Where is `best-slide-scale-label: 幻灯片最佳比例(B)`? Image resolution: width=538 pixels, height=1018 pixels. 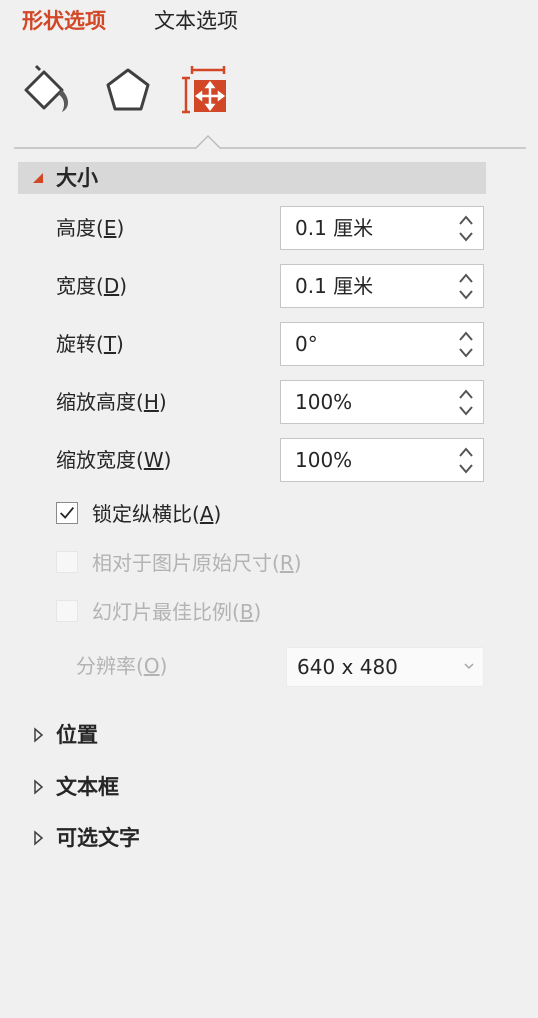
best-slide-scale-label: 幻灯片最佳比例(B) is located at coordinates (177, 612).